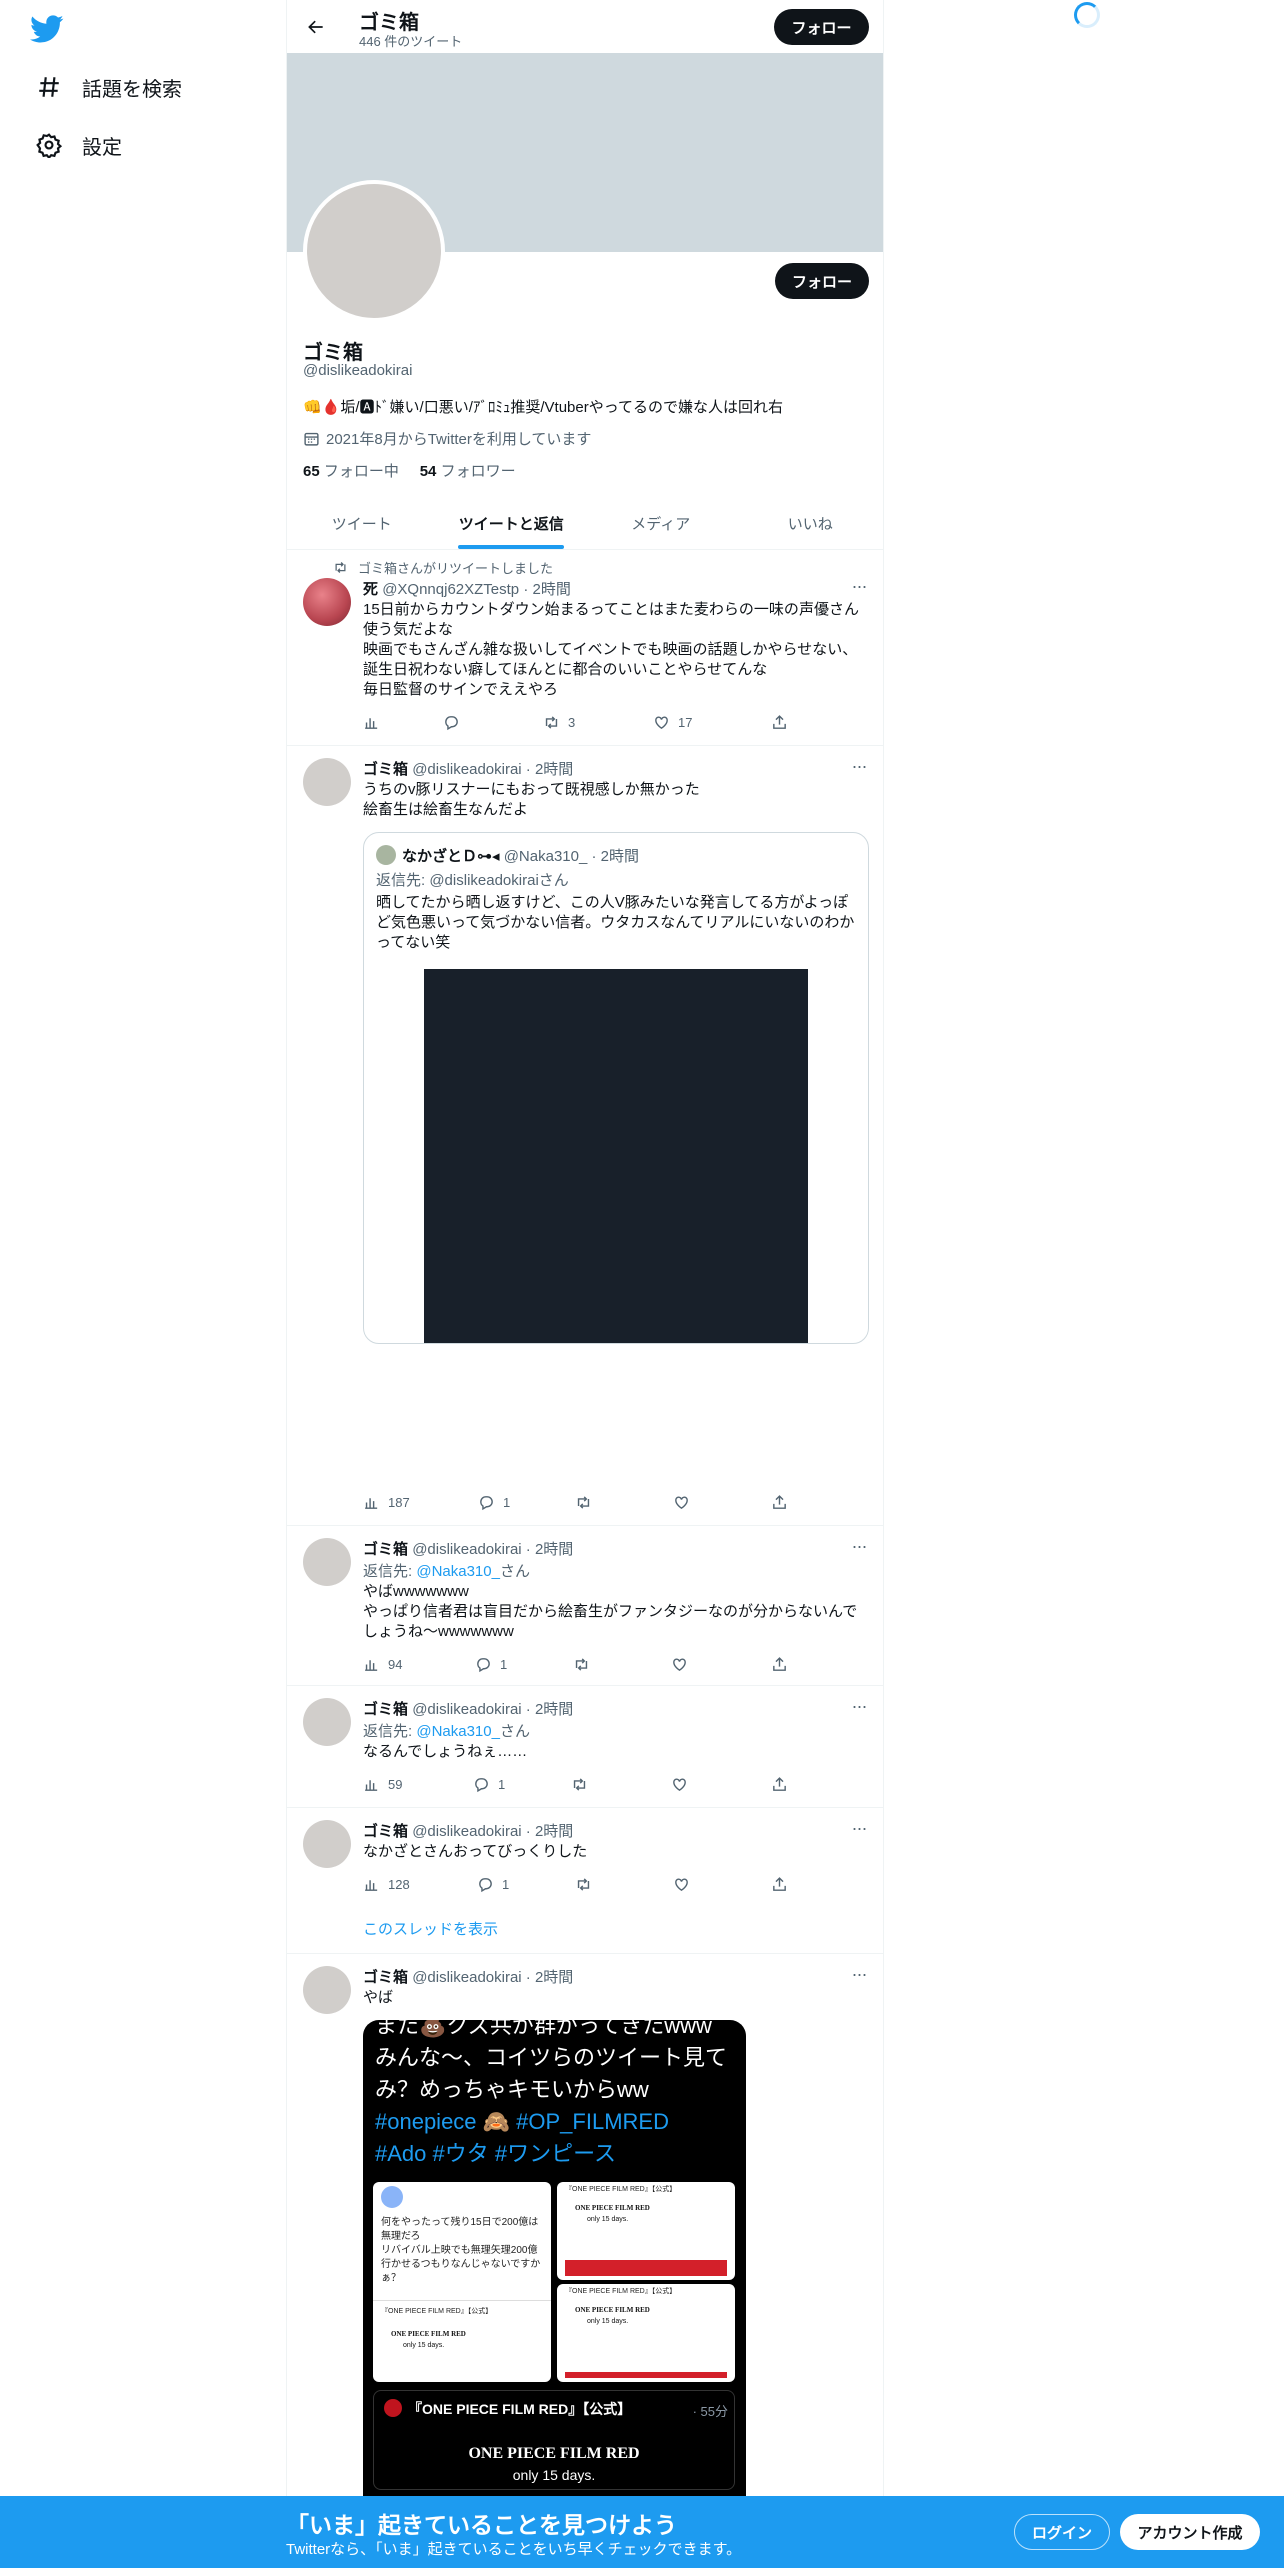  Describe the element at coordinates (316, 27) in the screenshot. I see `back-arrow-icon` at that location.